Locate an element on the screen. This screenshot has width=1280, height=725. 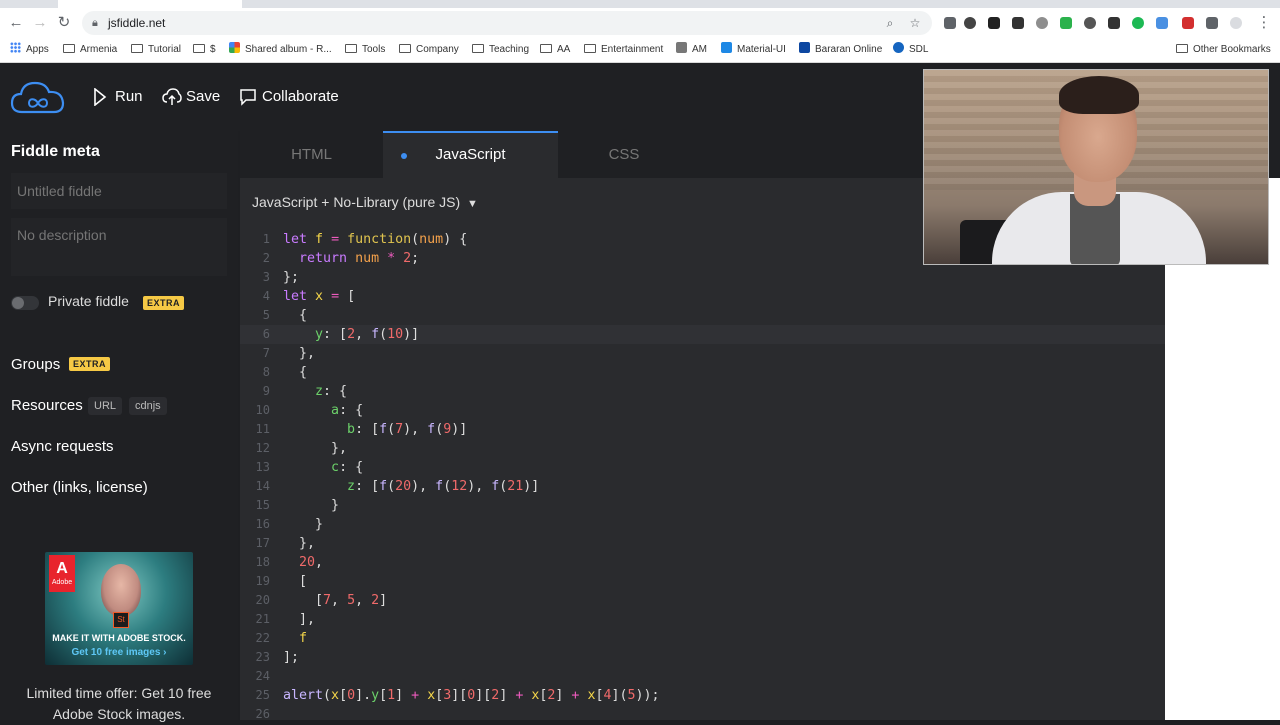
code-text: let x = [ is located at coordinates (319, 296).